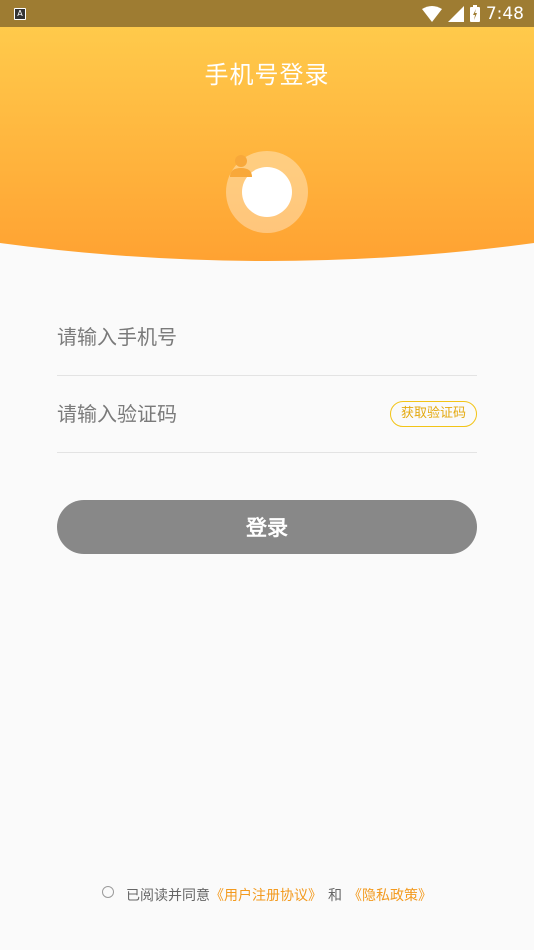  What do you see at coordinates (168, 896) in the screenshot?
I see `agreement-prefix: 已阅读并同意` at bounding box center [168, 896].